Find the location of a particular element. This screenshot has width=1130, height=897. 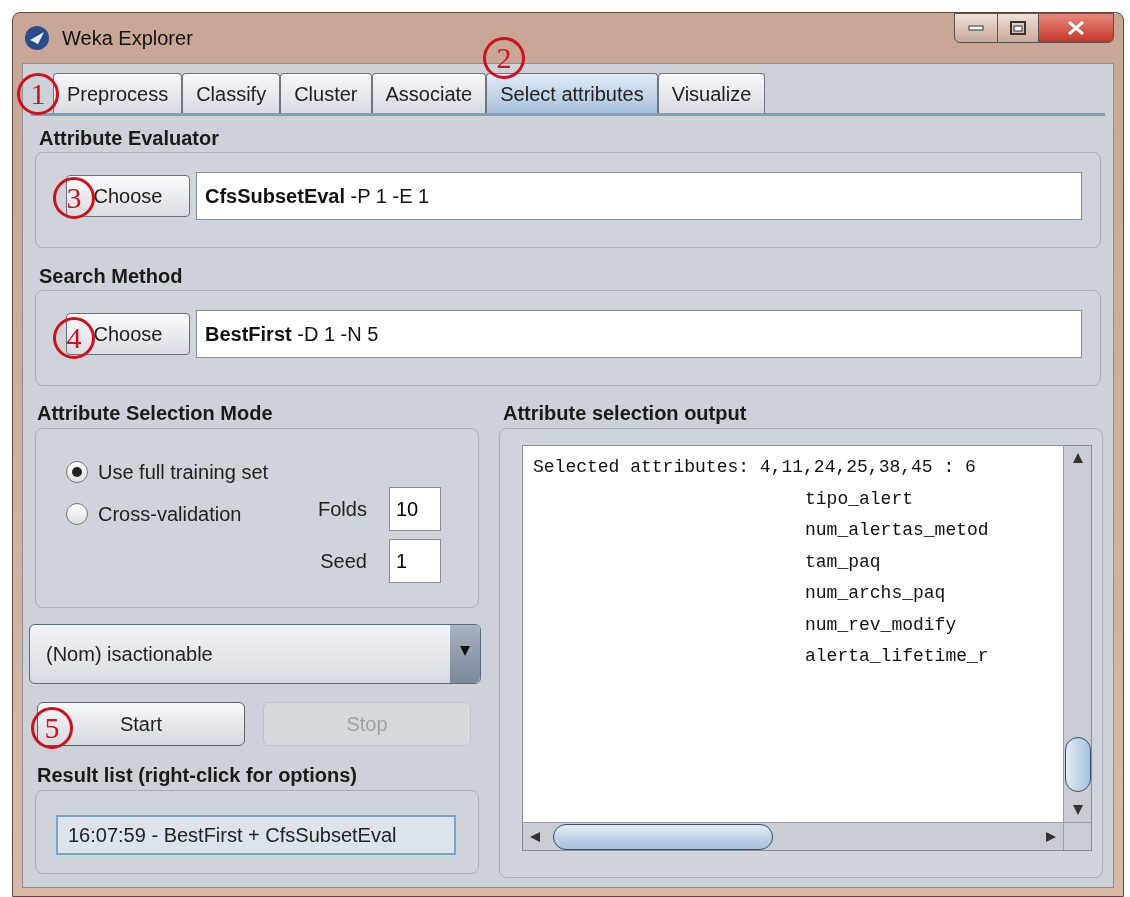

radio-label: Use full training set is located at coordinates (183, 472).